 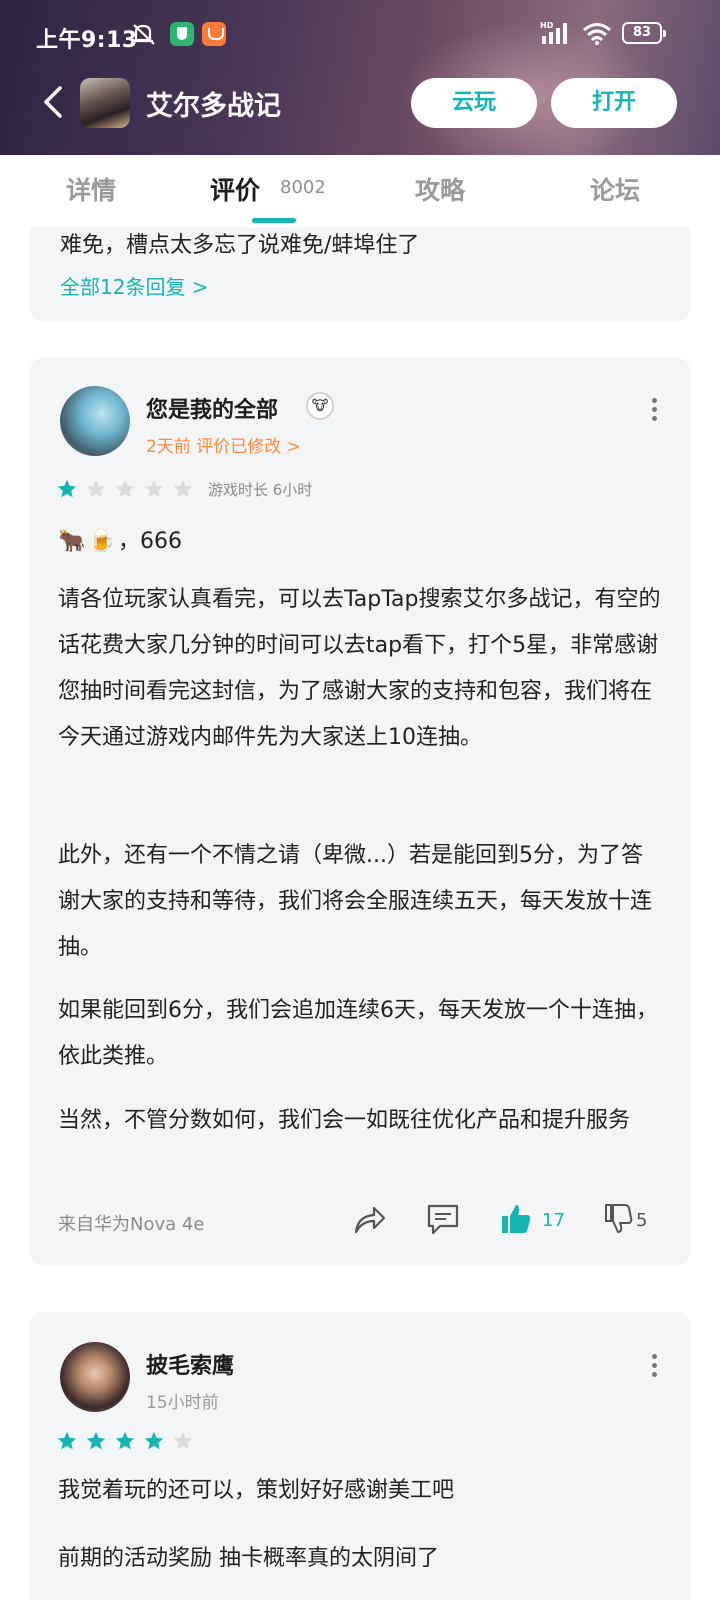 I want to click on dislike-icon, so click(x=619, y=1219).